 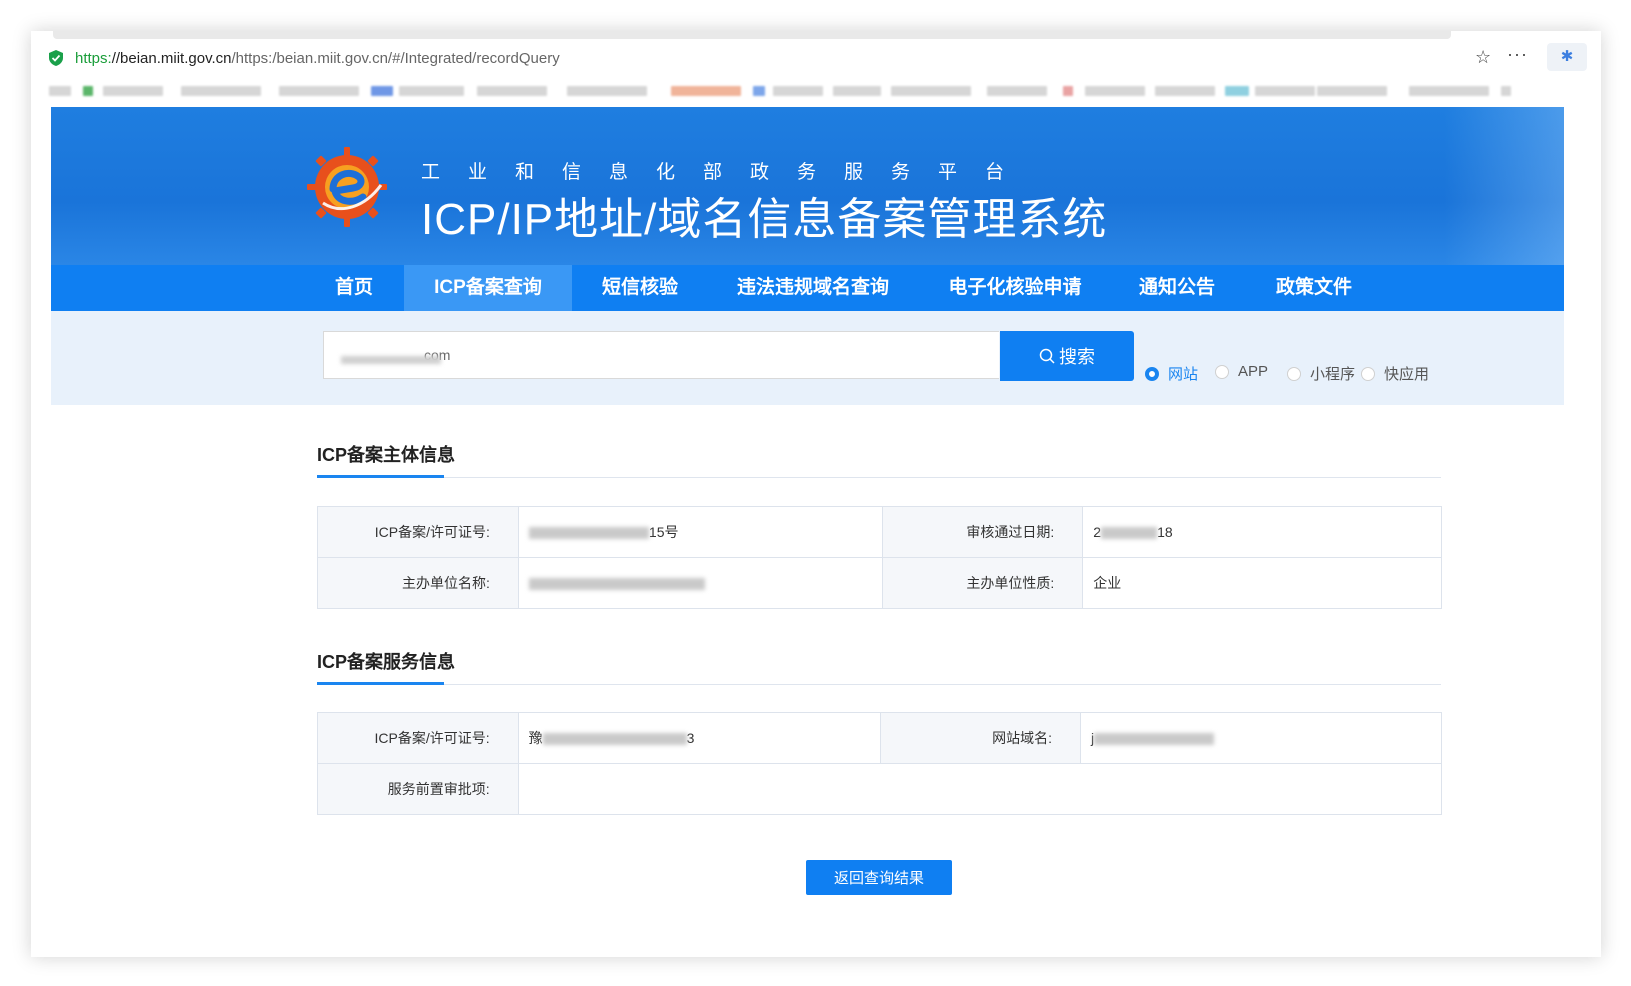 I want to click on nav-item-sms-verify: 短信核验, so click(x=640, y=288).